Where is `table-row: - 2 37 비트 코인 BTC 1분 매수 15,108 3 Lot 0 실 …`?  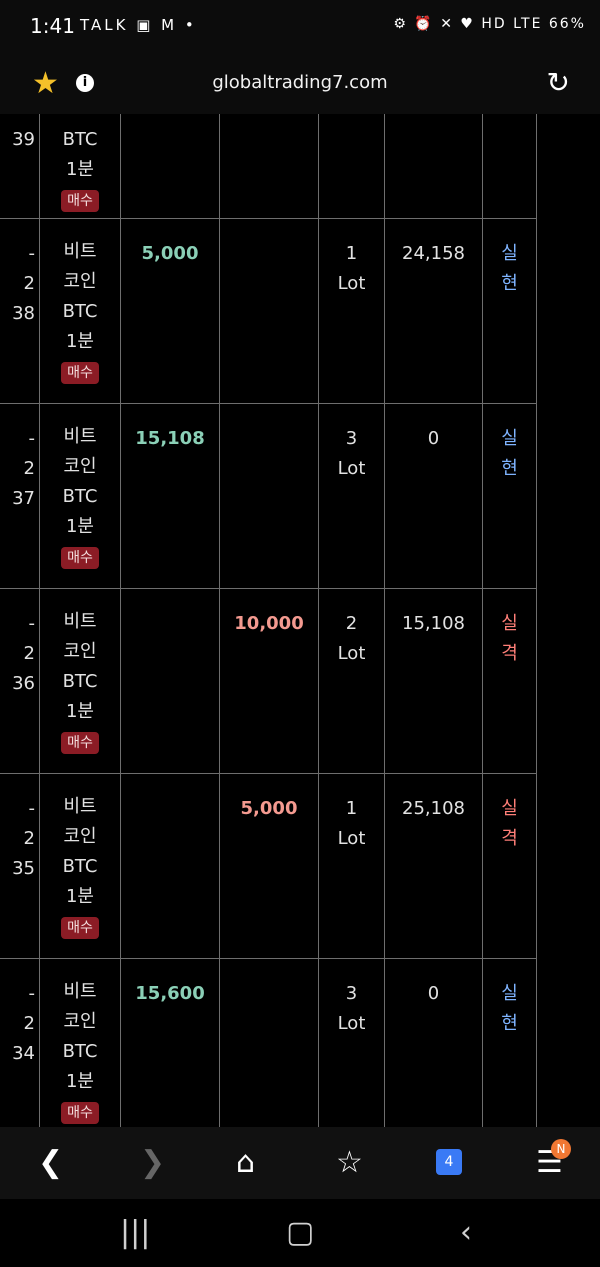
table-row: - 2 37 비트 코인 BTC 1분 매수 15,108 3 Lot 0 실 … is located at coordinates (268, 496).